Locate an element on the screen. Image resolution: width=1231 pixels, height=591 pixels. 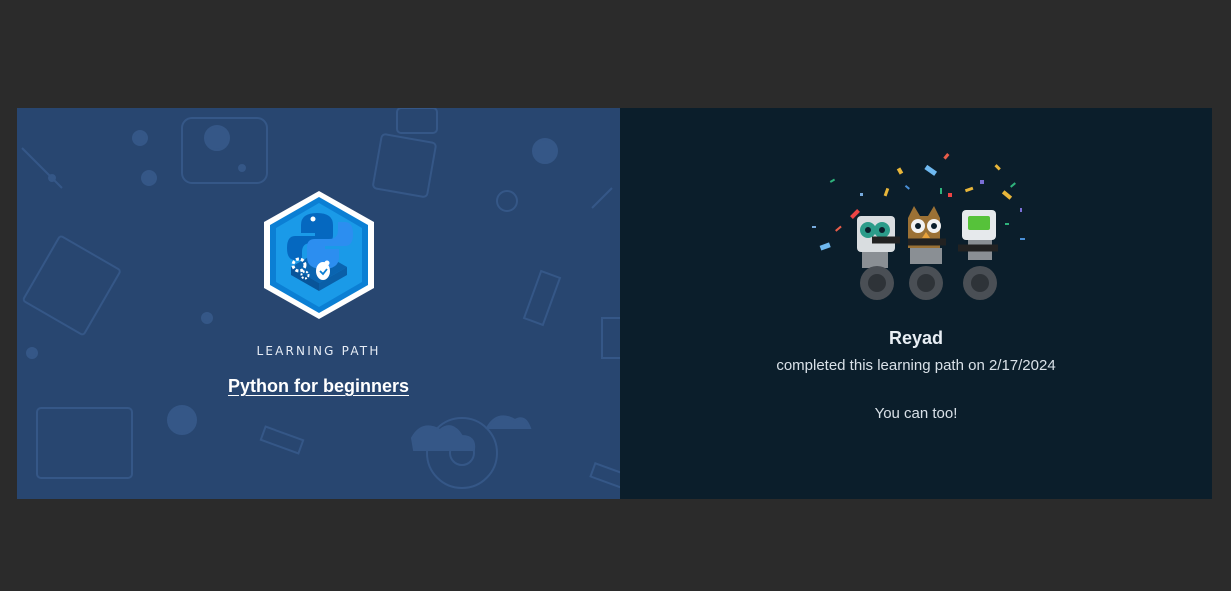
owl-center is located at coordinates (927, 253).